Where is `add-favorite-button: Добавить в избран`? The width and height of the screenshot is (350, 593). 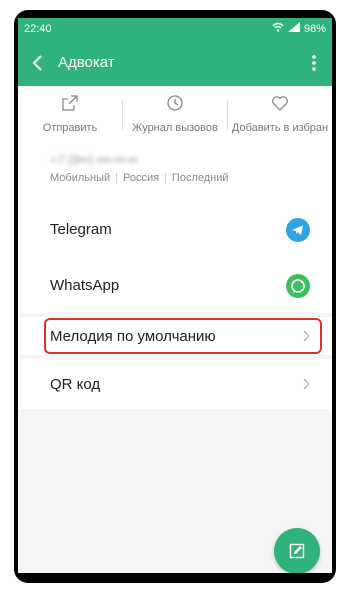
add-favorite-button: Добавить в избран is located at coordinates (280, 114).